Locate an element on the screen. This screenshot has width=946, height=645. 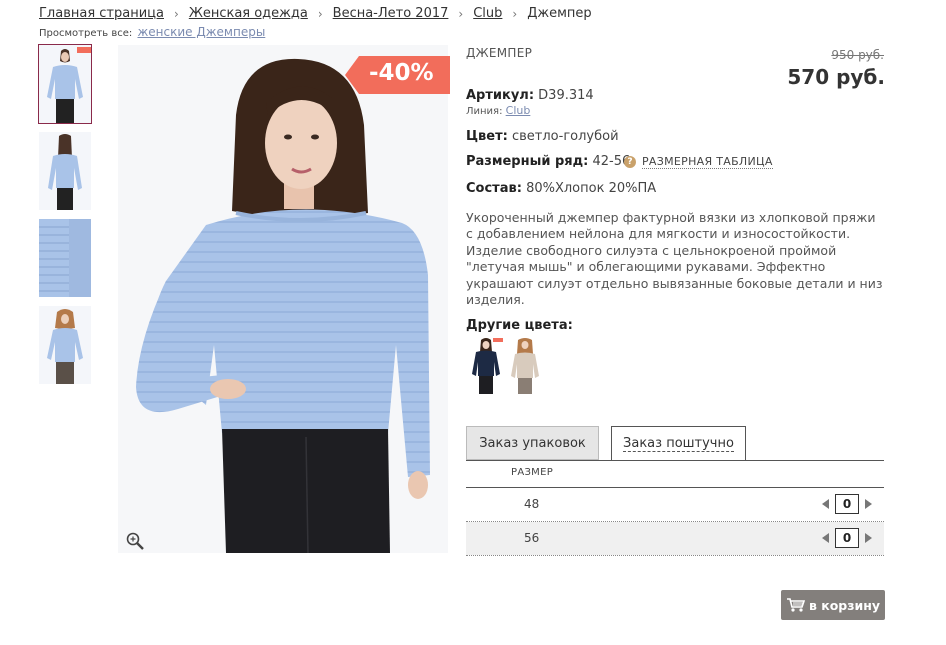
breadcrumb-womens-clothing: Женская одежда is located at coordinates (248, 13).